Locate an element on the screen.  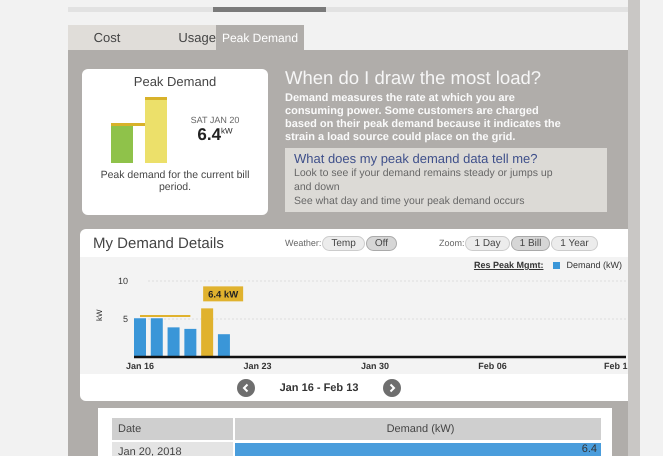
panel-title: My Demand Details is located at coordinates (159, 243).